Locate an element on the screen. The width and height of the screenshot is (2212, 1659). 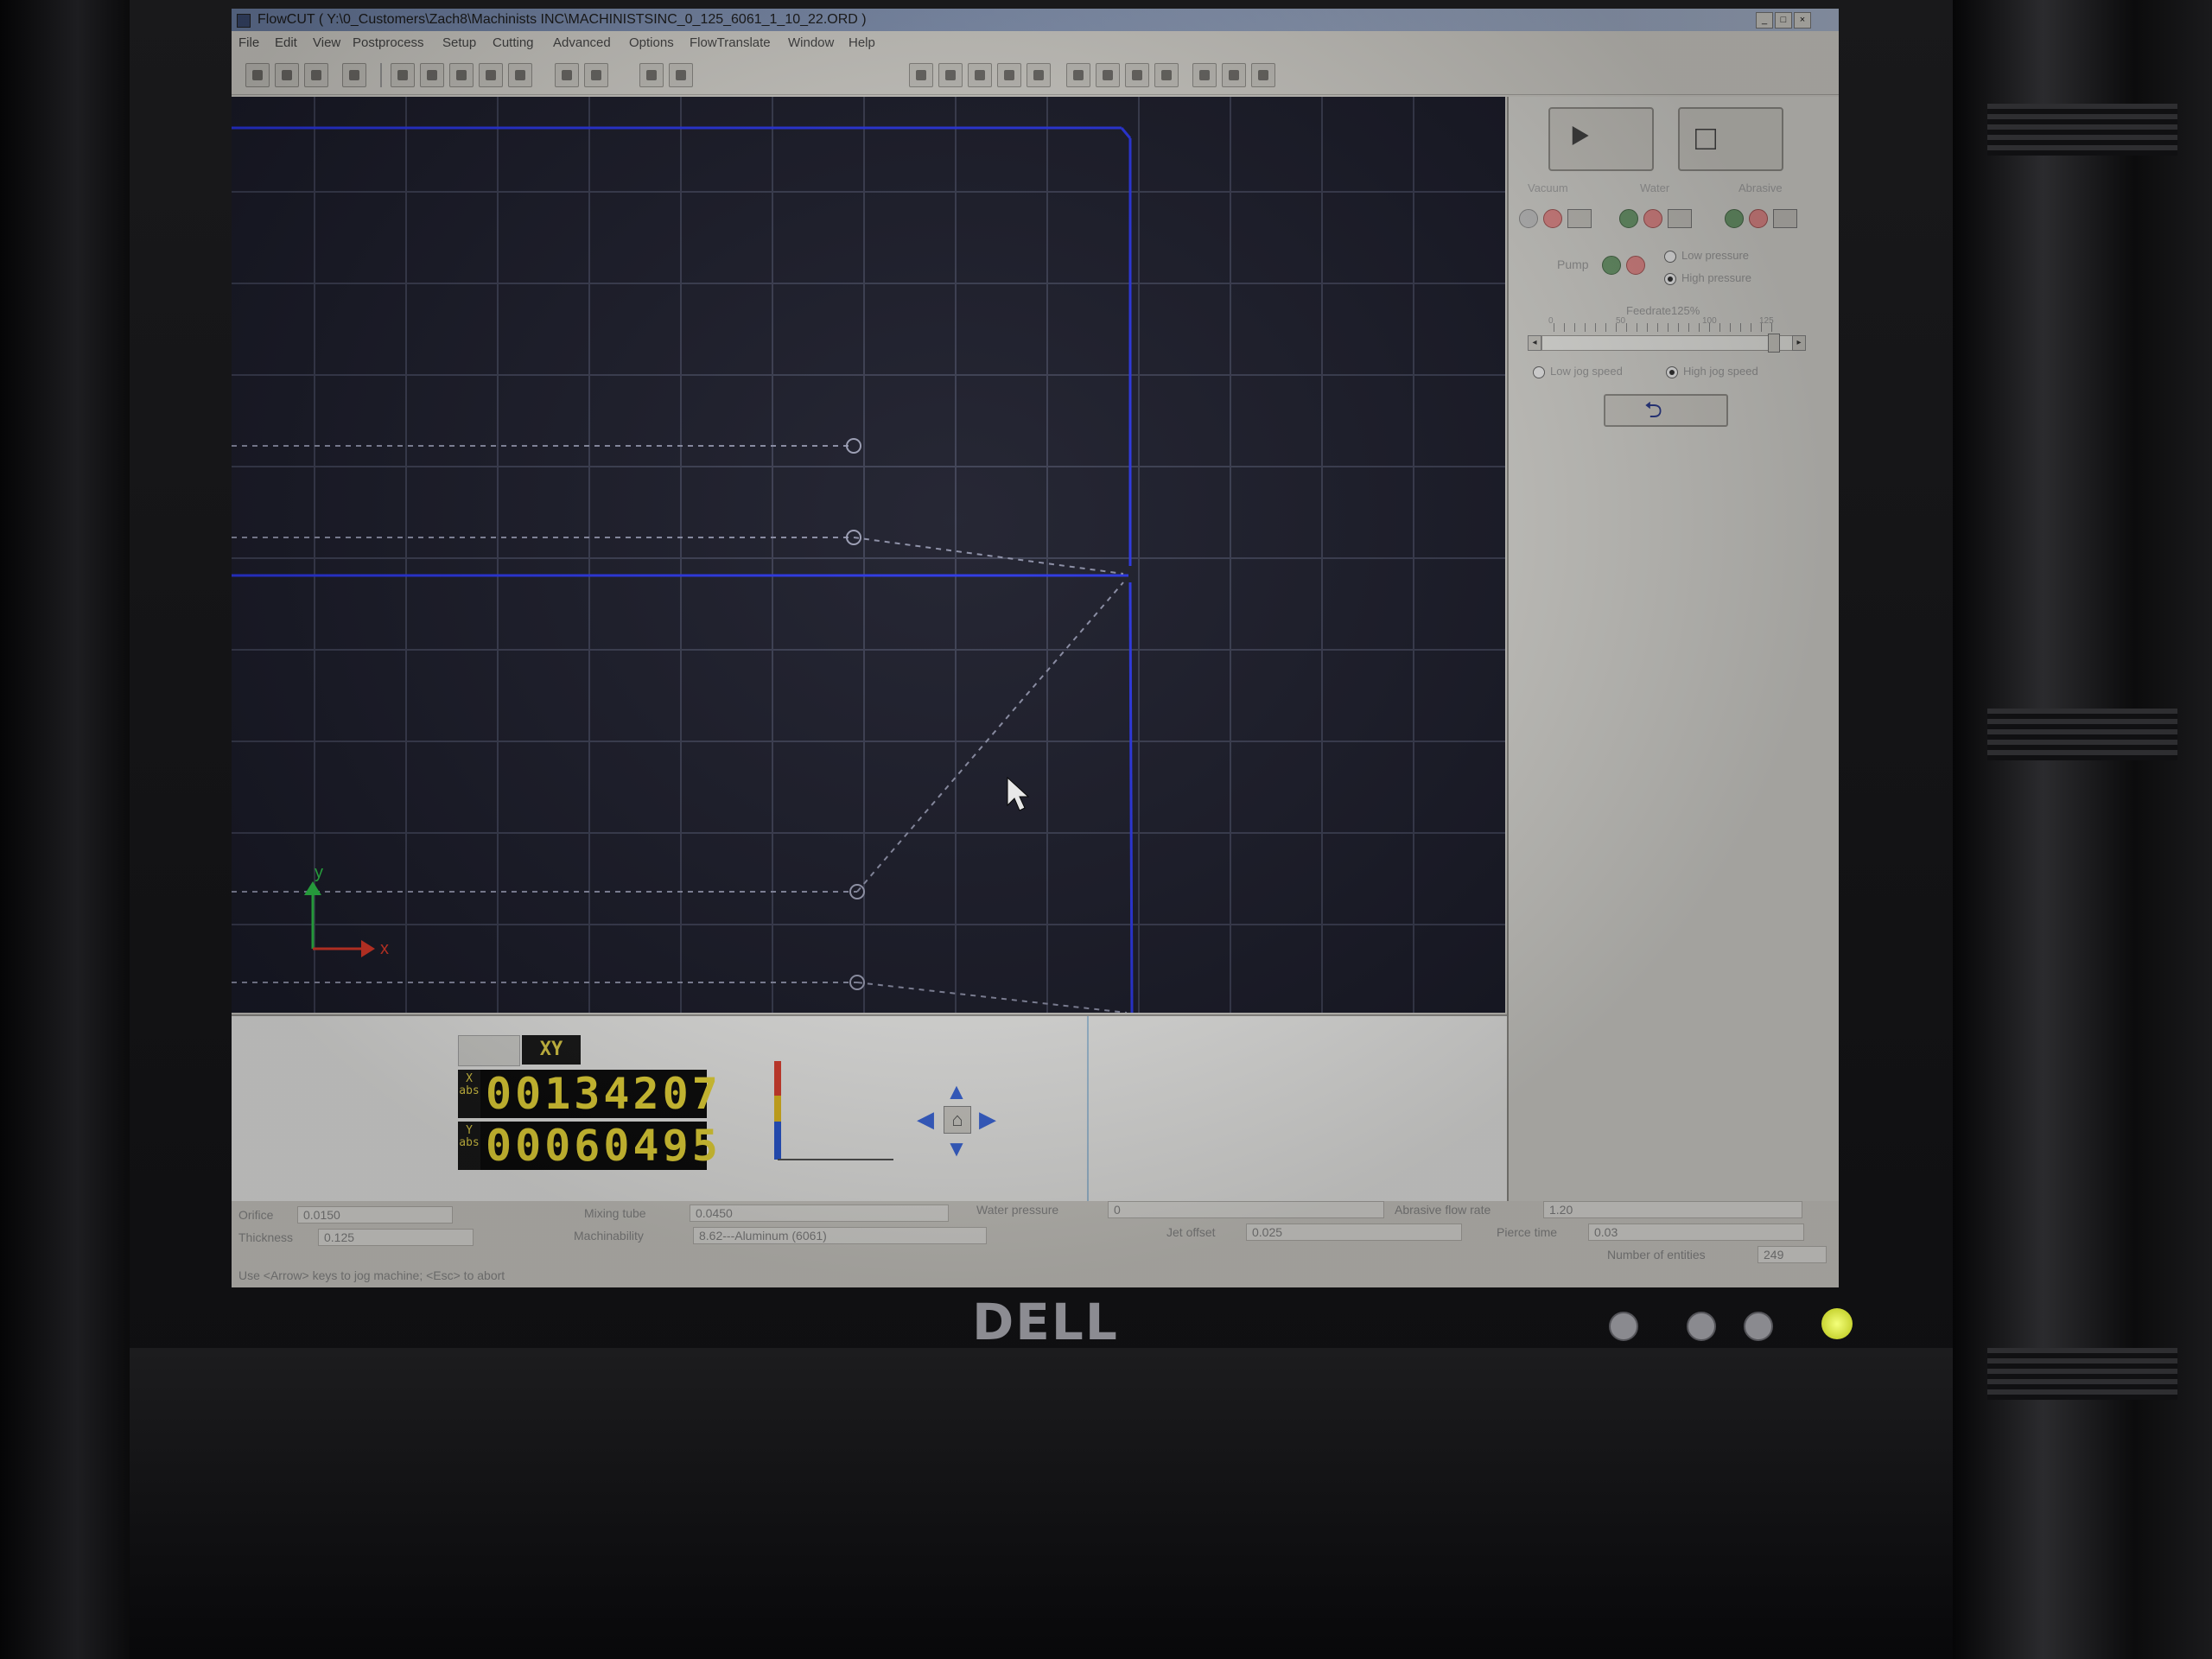
zoom-out-button is located at coordinates (980, 75).